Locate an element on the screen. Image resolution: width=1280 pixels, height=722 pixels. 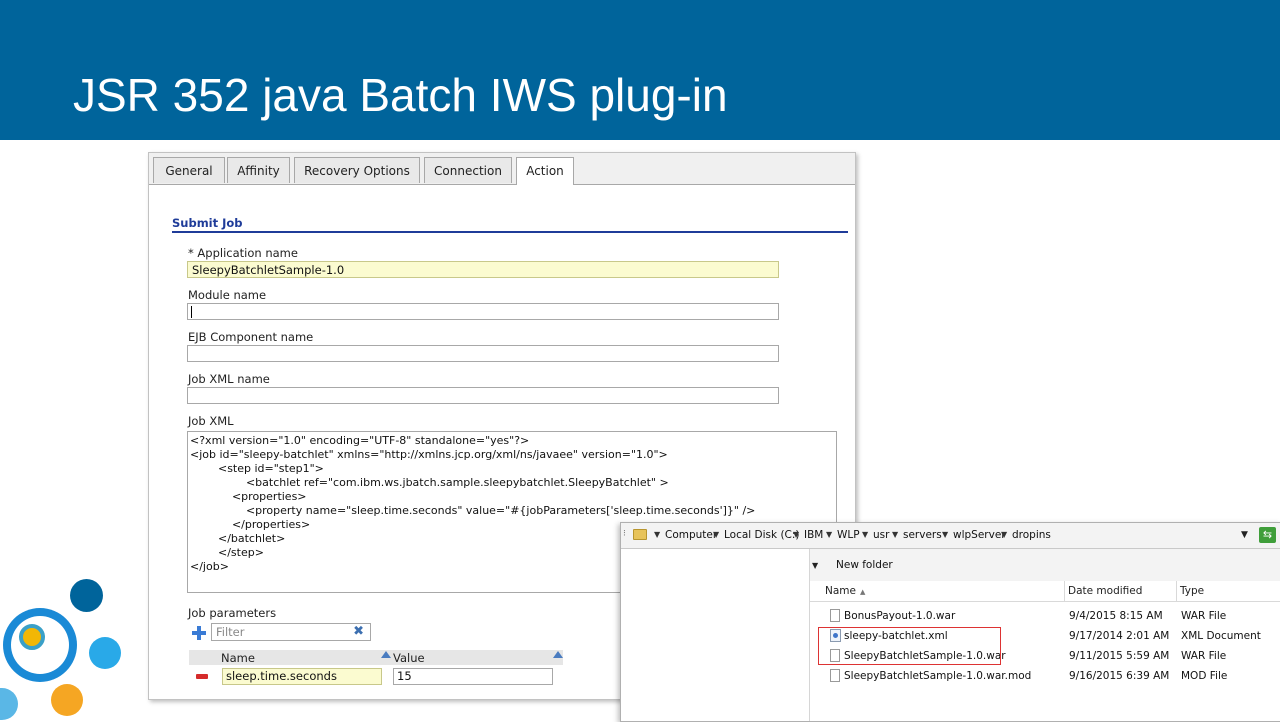
tab-action: Action is located at coordinates (545, 171).